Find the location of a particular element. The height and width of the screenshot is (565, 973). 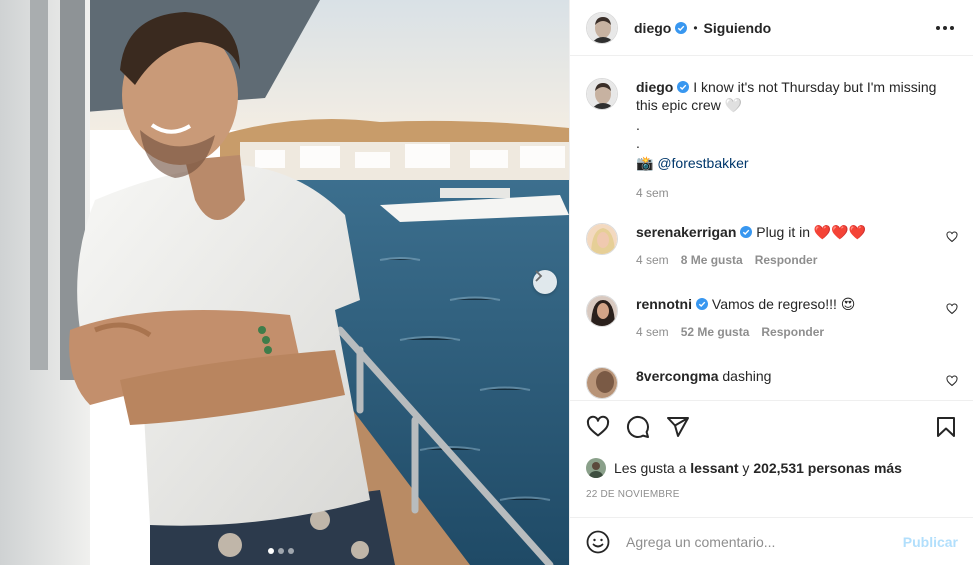

author-avatar is located at coordinates (602, 27).